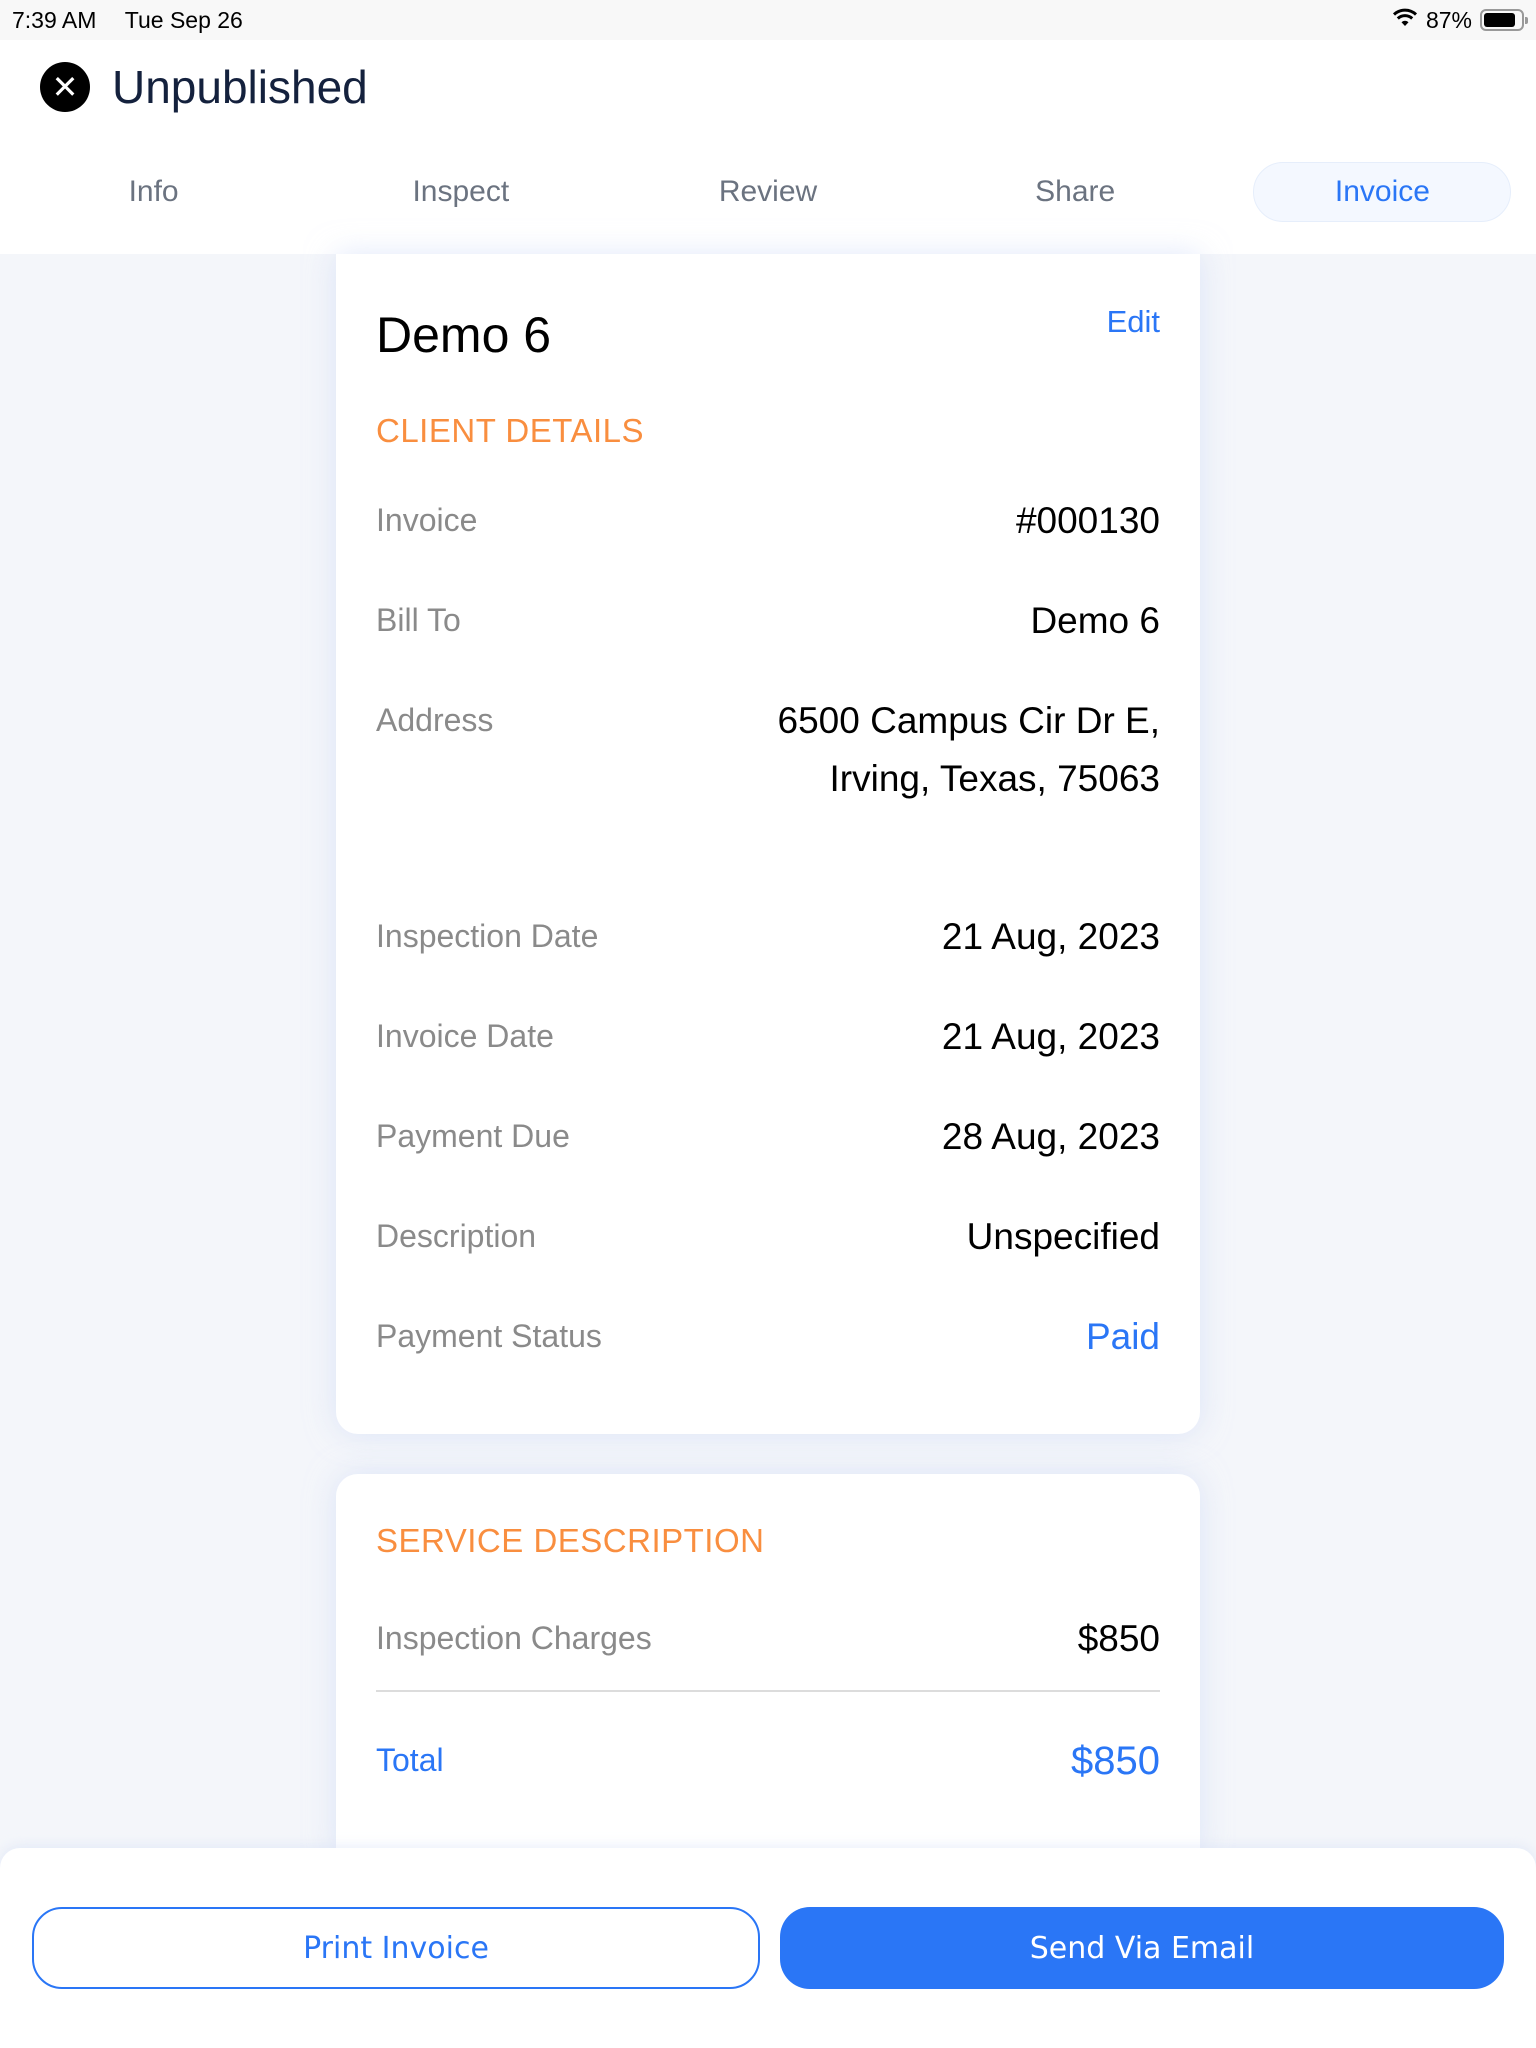 This screenshot has width=1536, height=2048. I want to click on detail-label: Address, so click(435, 720).